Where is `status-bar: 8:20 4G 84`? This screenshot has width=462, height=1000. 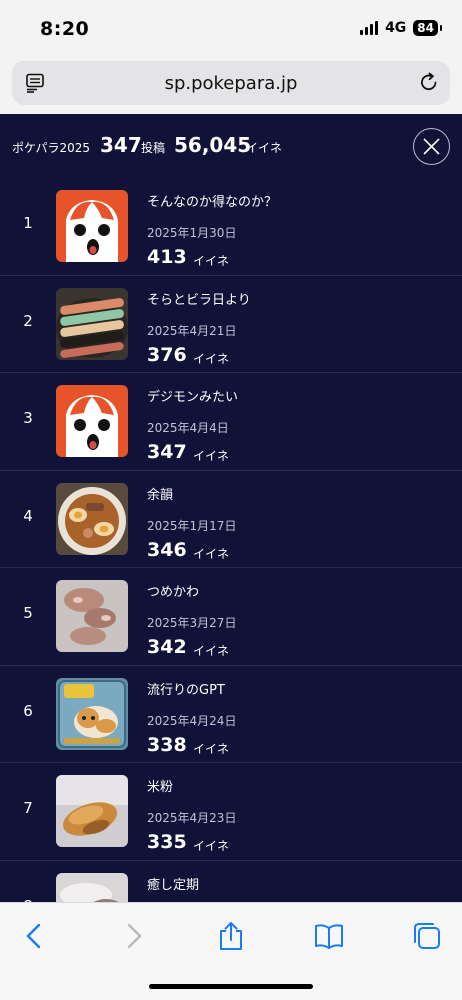
status-bar: 8:20 4G 84 is located at coordinates (231, 29).